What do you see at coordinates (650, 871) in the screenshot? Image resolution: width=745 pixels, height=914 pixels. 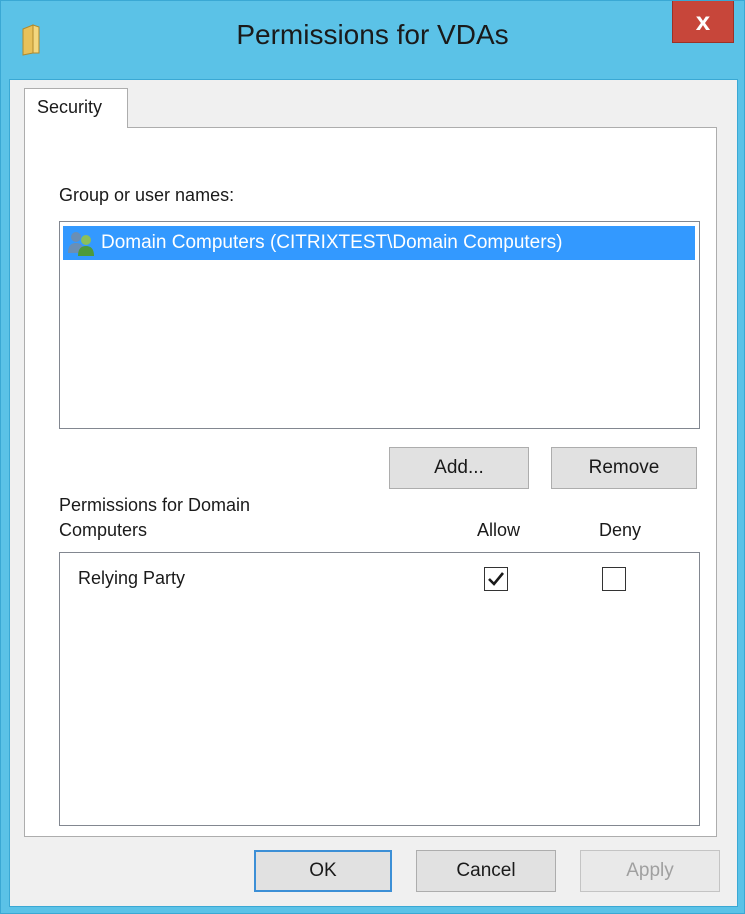 I see `apply-button: Apply` at bounding box center [650, 871].